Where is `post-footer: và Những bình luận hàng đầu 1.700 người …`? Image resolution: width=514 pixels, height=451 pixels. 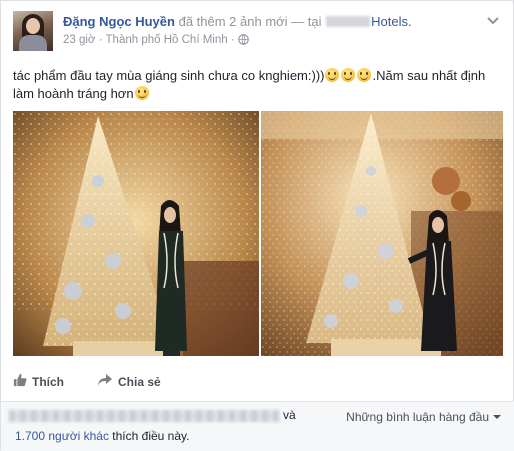
post-footer: và Những bình luận hàng đầu 1.700 người … is located at coordinates (257, 426).